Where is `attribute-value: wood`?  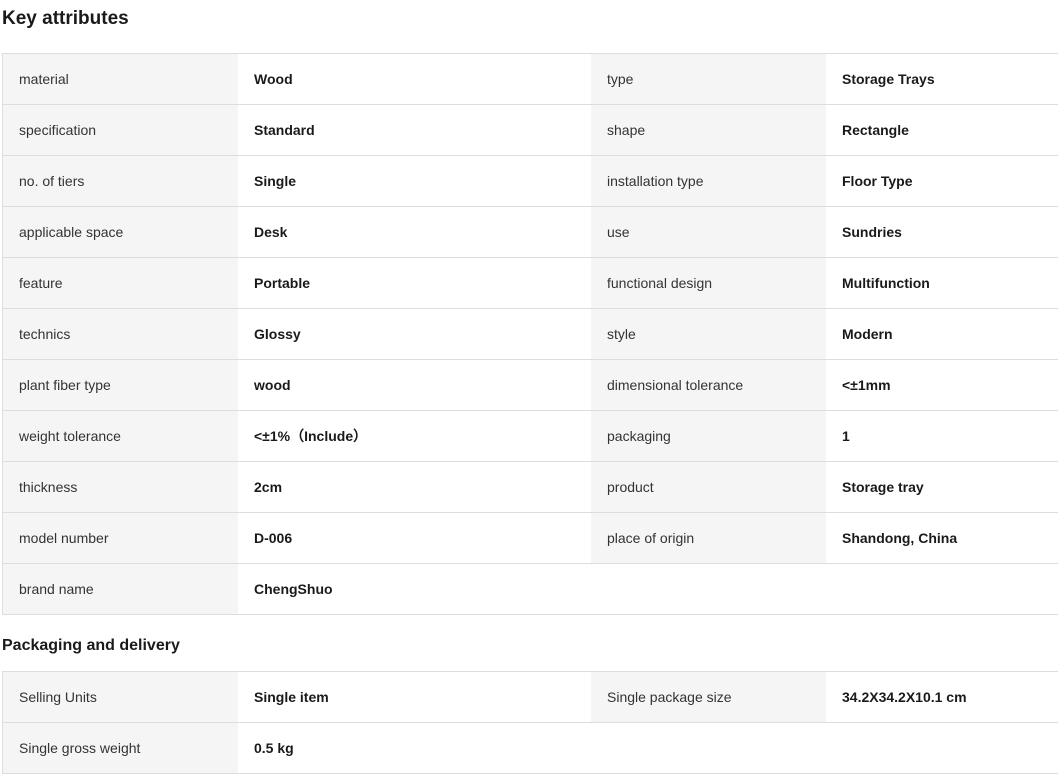
attribute-value: wood is located at coordinates (414, 385).